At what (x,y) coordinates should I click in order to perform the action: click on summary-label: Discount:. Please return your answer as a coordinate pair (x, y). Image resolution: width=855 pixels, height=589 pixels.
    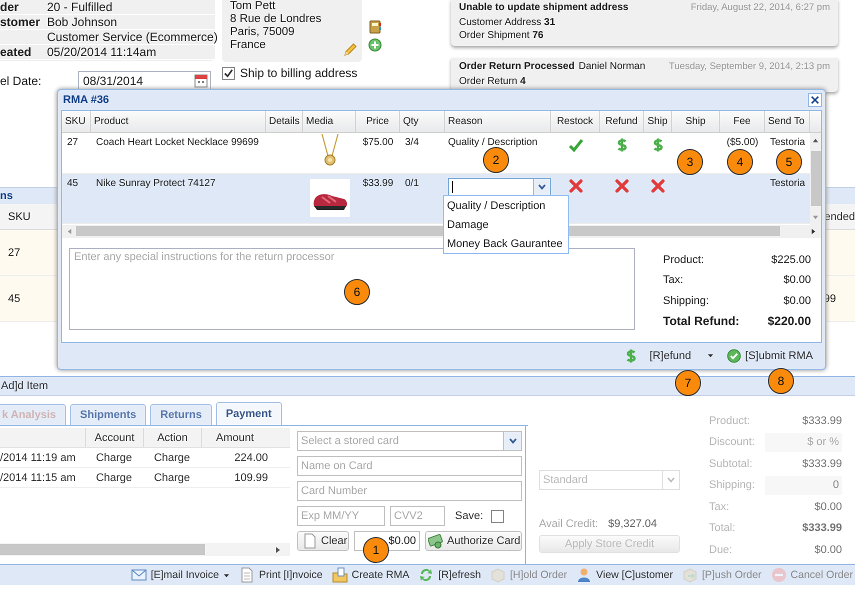
    Looking at the image, I should click on (732, 442).